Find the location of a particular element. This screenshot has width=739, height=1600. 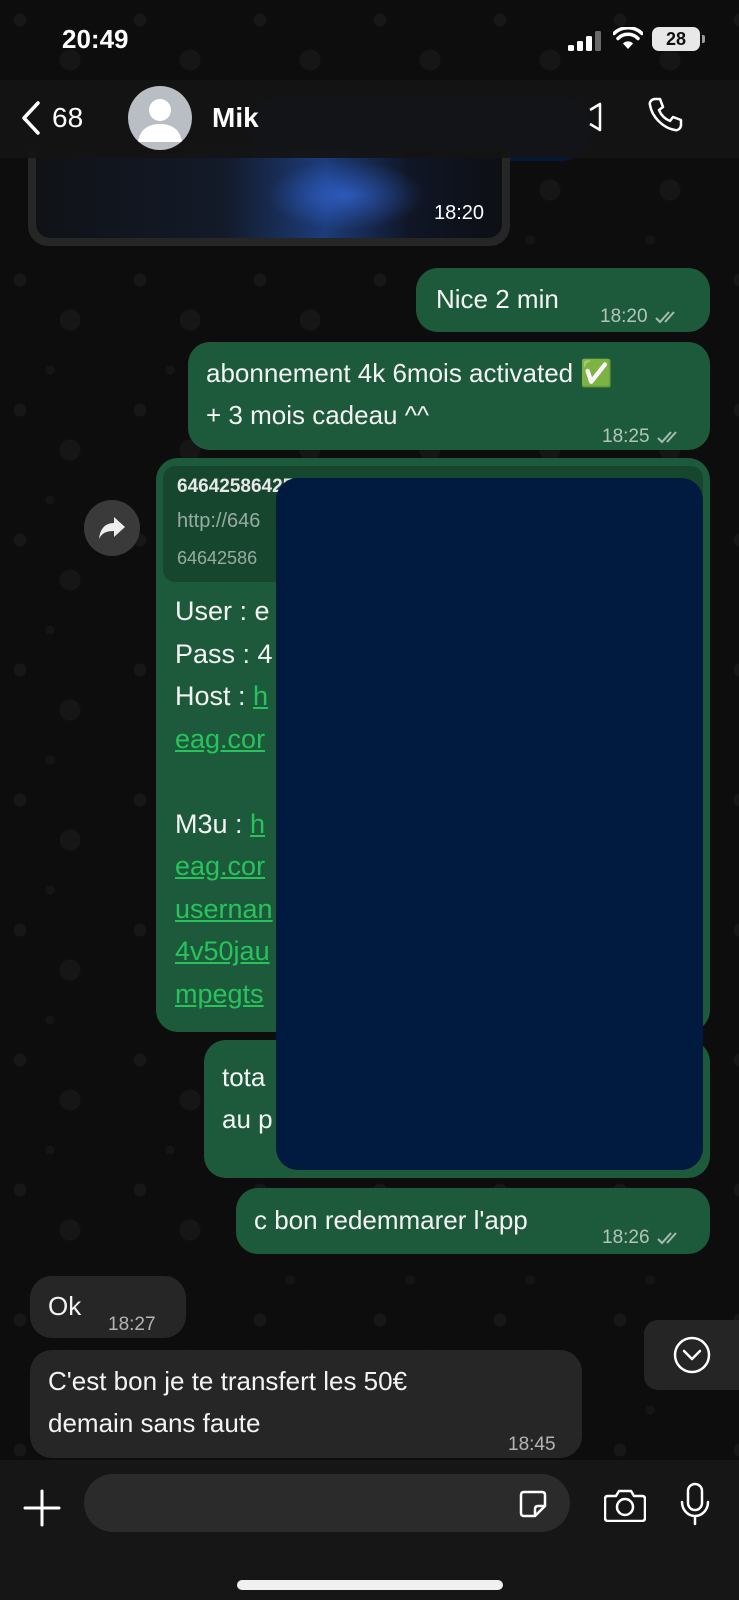

message-text-line1: abonnement 4k 6mois activated ✅ is located at coordinates (409, 373).